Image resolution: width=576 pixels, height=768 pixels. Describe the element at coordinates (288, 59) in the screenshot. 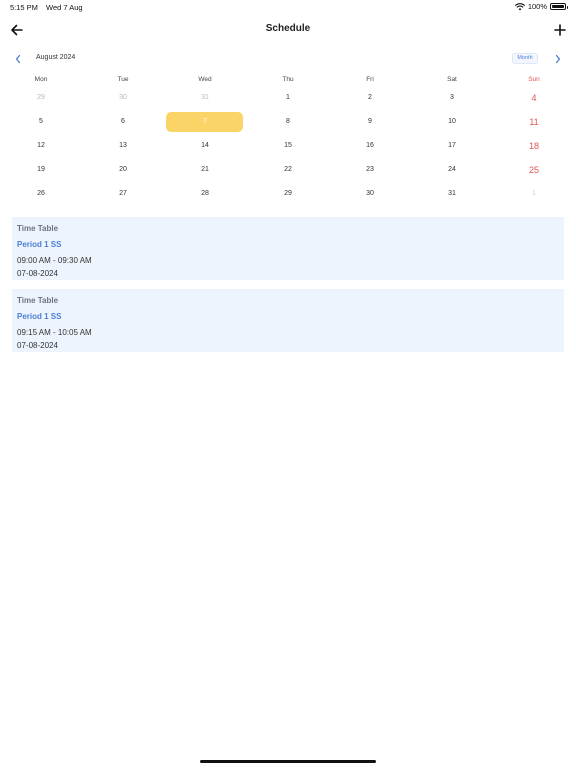

I see `calendar-header: August 2024 Month` at that location.